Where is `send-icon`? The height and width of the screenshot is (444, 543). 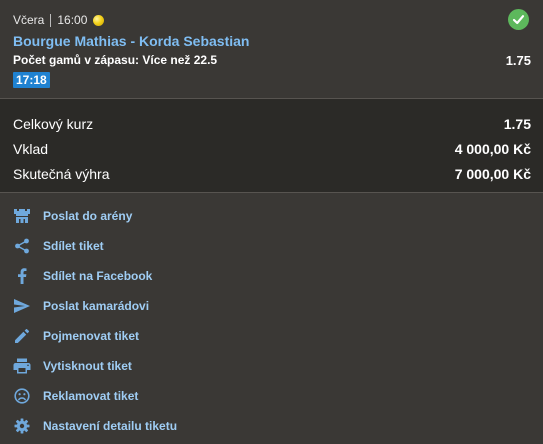 send-icon is located at coordinates (22, 306).